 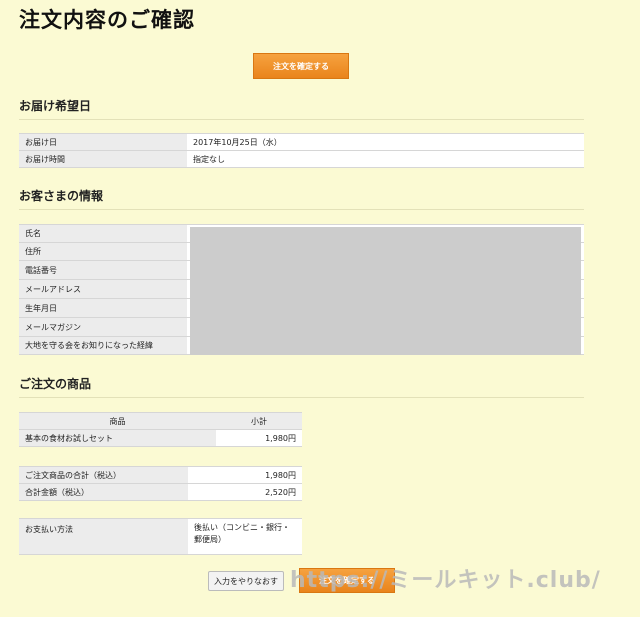 What do you see at coordinates (103, 159) in the screenshot?
I see `delivery-time-label: お届け時間` at bounding box center [103, 159].